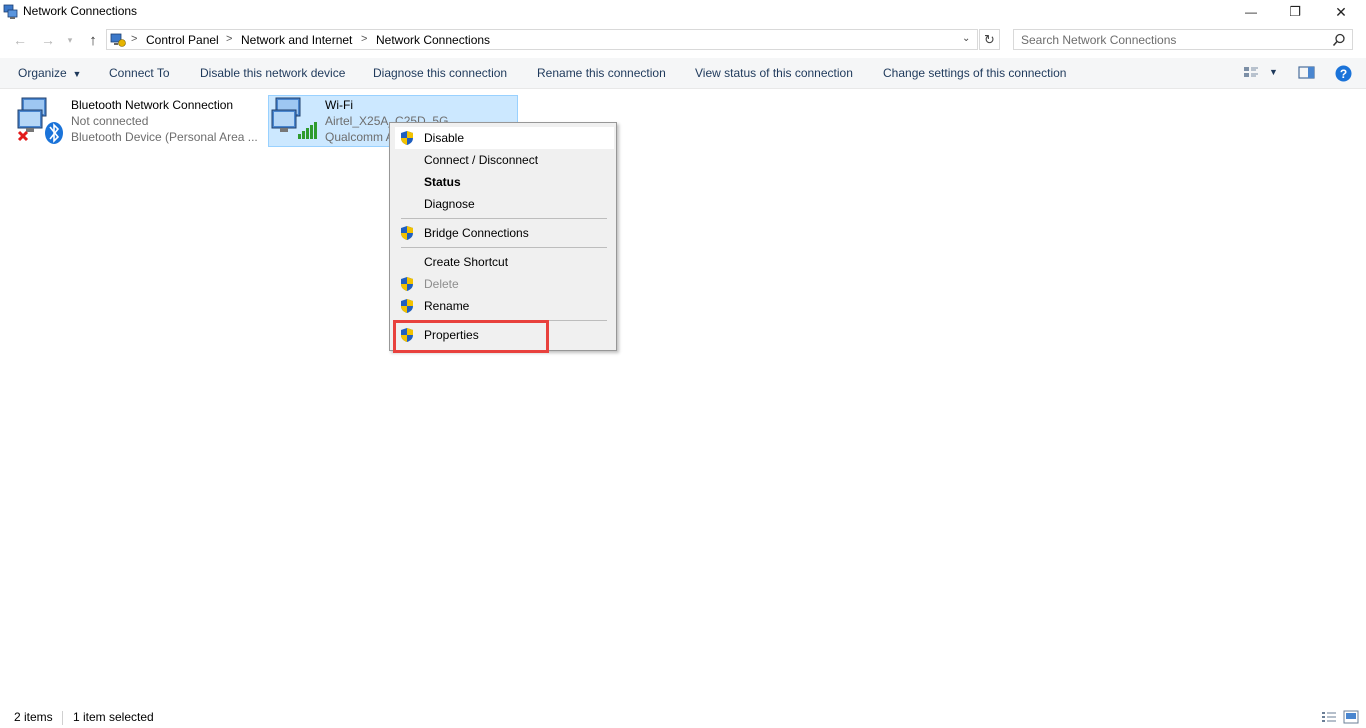  Describe the element at coordinates (683, 12) in the screenshot. I see `title-bar` at that location.